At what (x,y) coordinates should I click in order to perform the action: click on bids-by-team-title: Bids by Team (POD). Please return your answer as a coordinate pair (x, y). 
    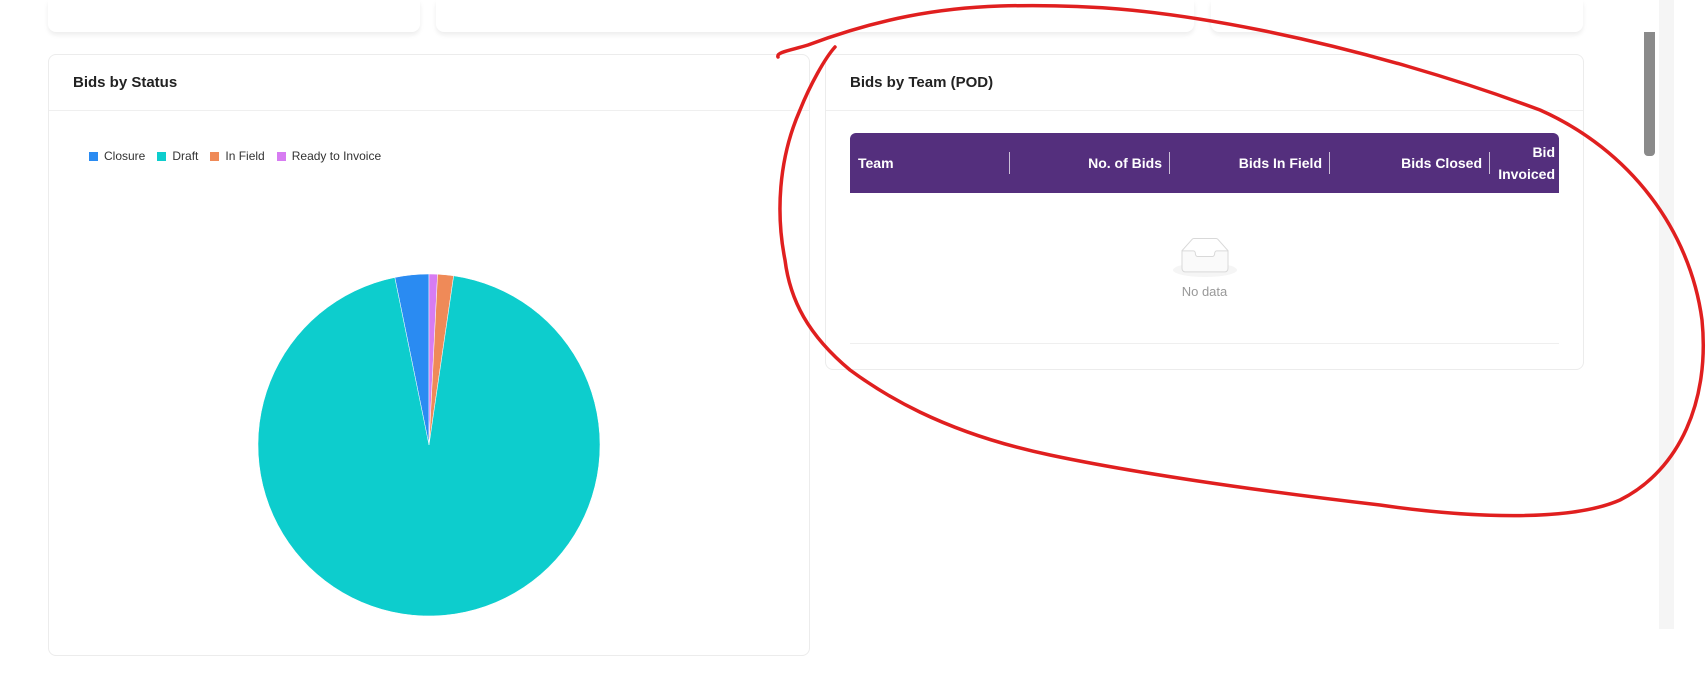
    Looking at the image, I should click on (1204, 83).